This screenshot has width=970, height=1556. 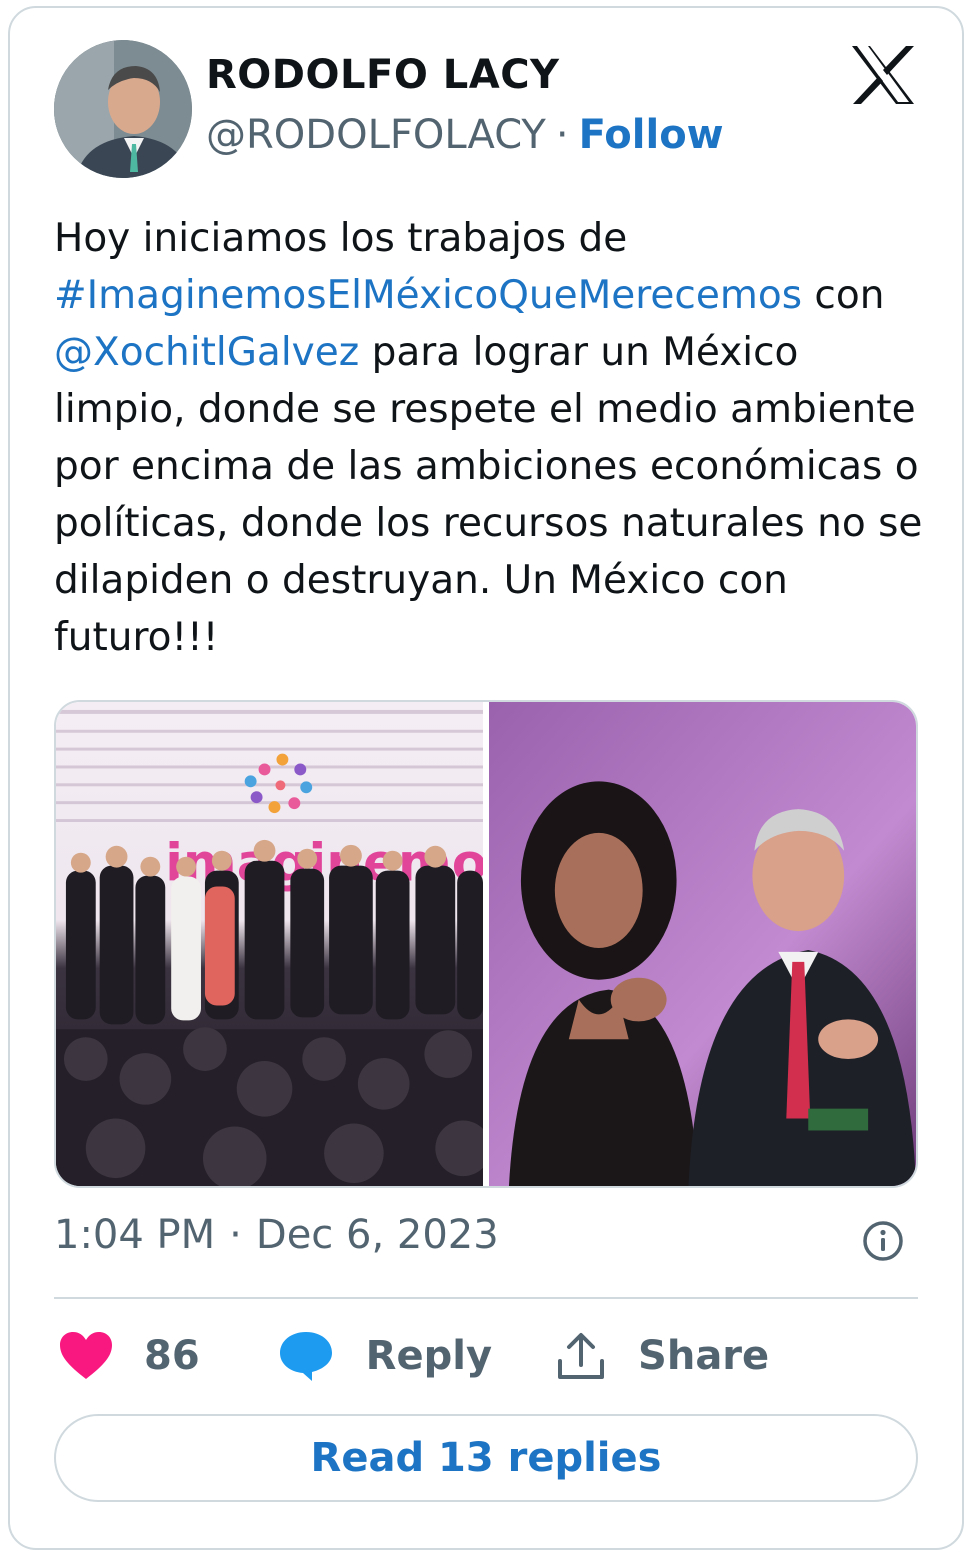 I want to click on author-avatar, so click(x=123, y=109).